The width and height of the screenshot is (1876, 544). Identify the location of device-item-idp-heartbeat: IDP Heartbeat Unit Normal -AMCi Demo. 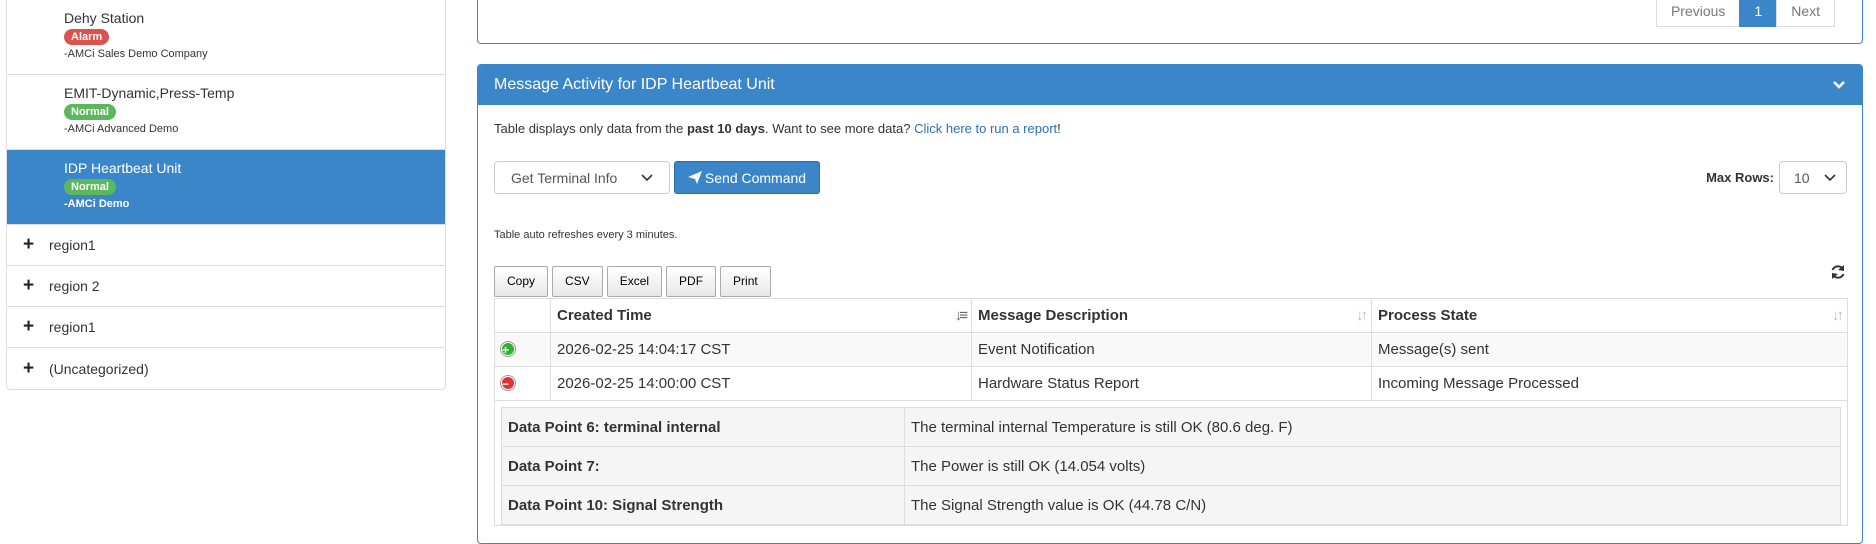
(226, 187).